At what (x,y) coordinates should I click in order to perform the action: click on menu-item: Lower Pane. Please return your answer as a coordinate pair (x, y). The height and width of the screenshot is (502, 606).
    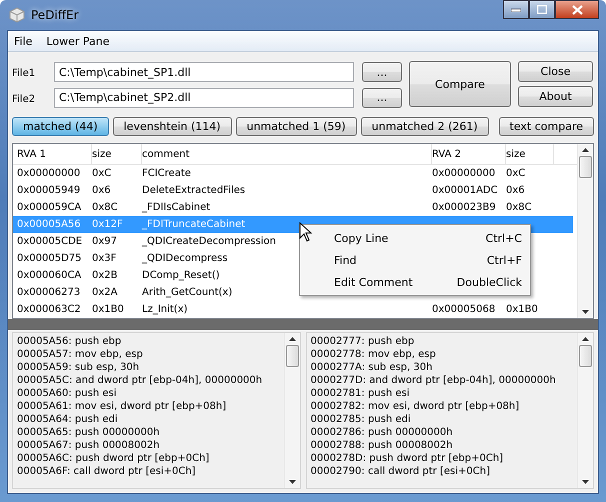
    Looking at the image, I should click on (78, 41).